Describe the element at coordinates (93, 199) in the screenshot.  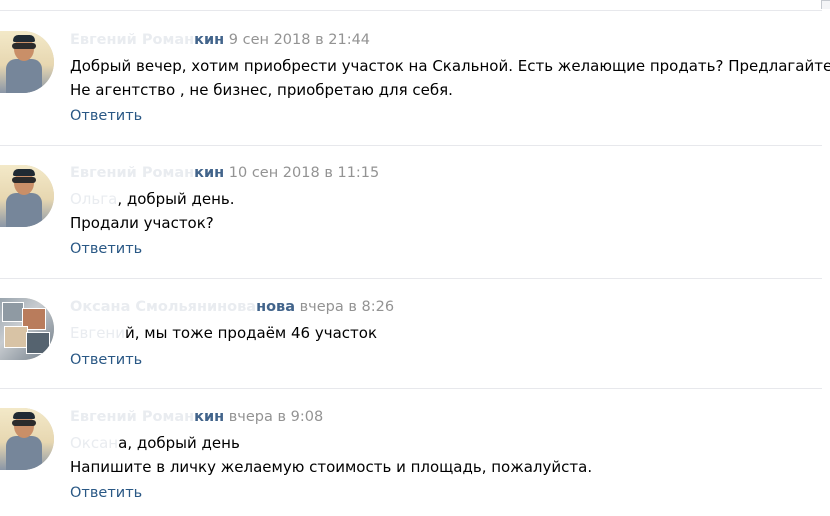
I see `mention-obscured: Ольга` at that location.